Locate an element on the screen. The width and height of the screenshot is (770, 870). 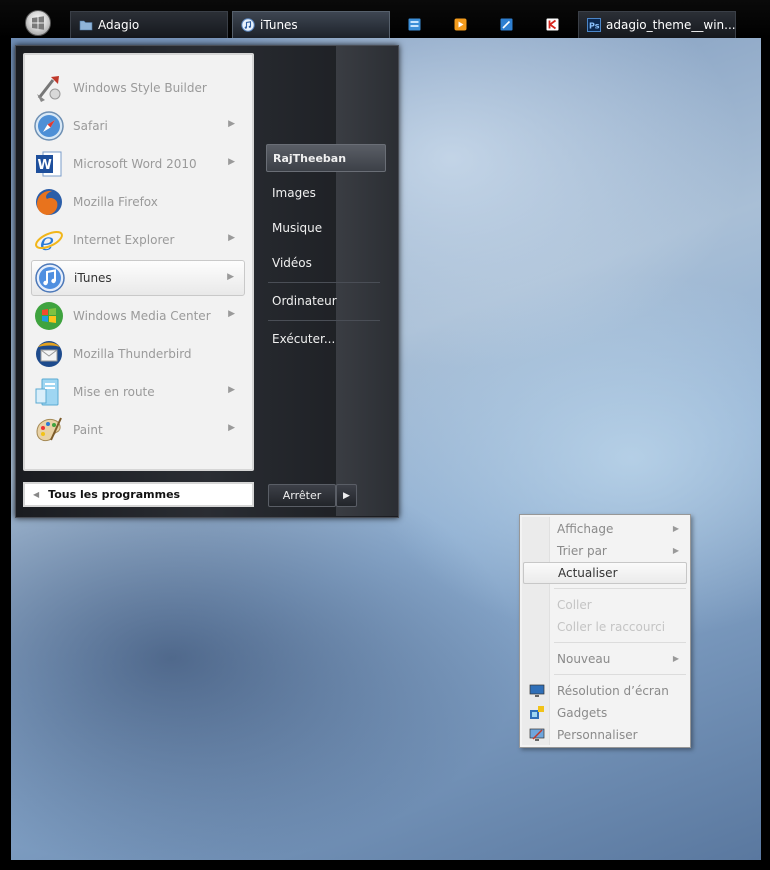
shutdown-button: Arrêter is located at coordinates (302, 495).